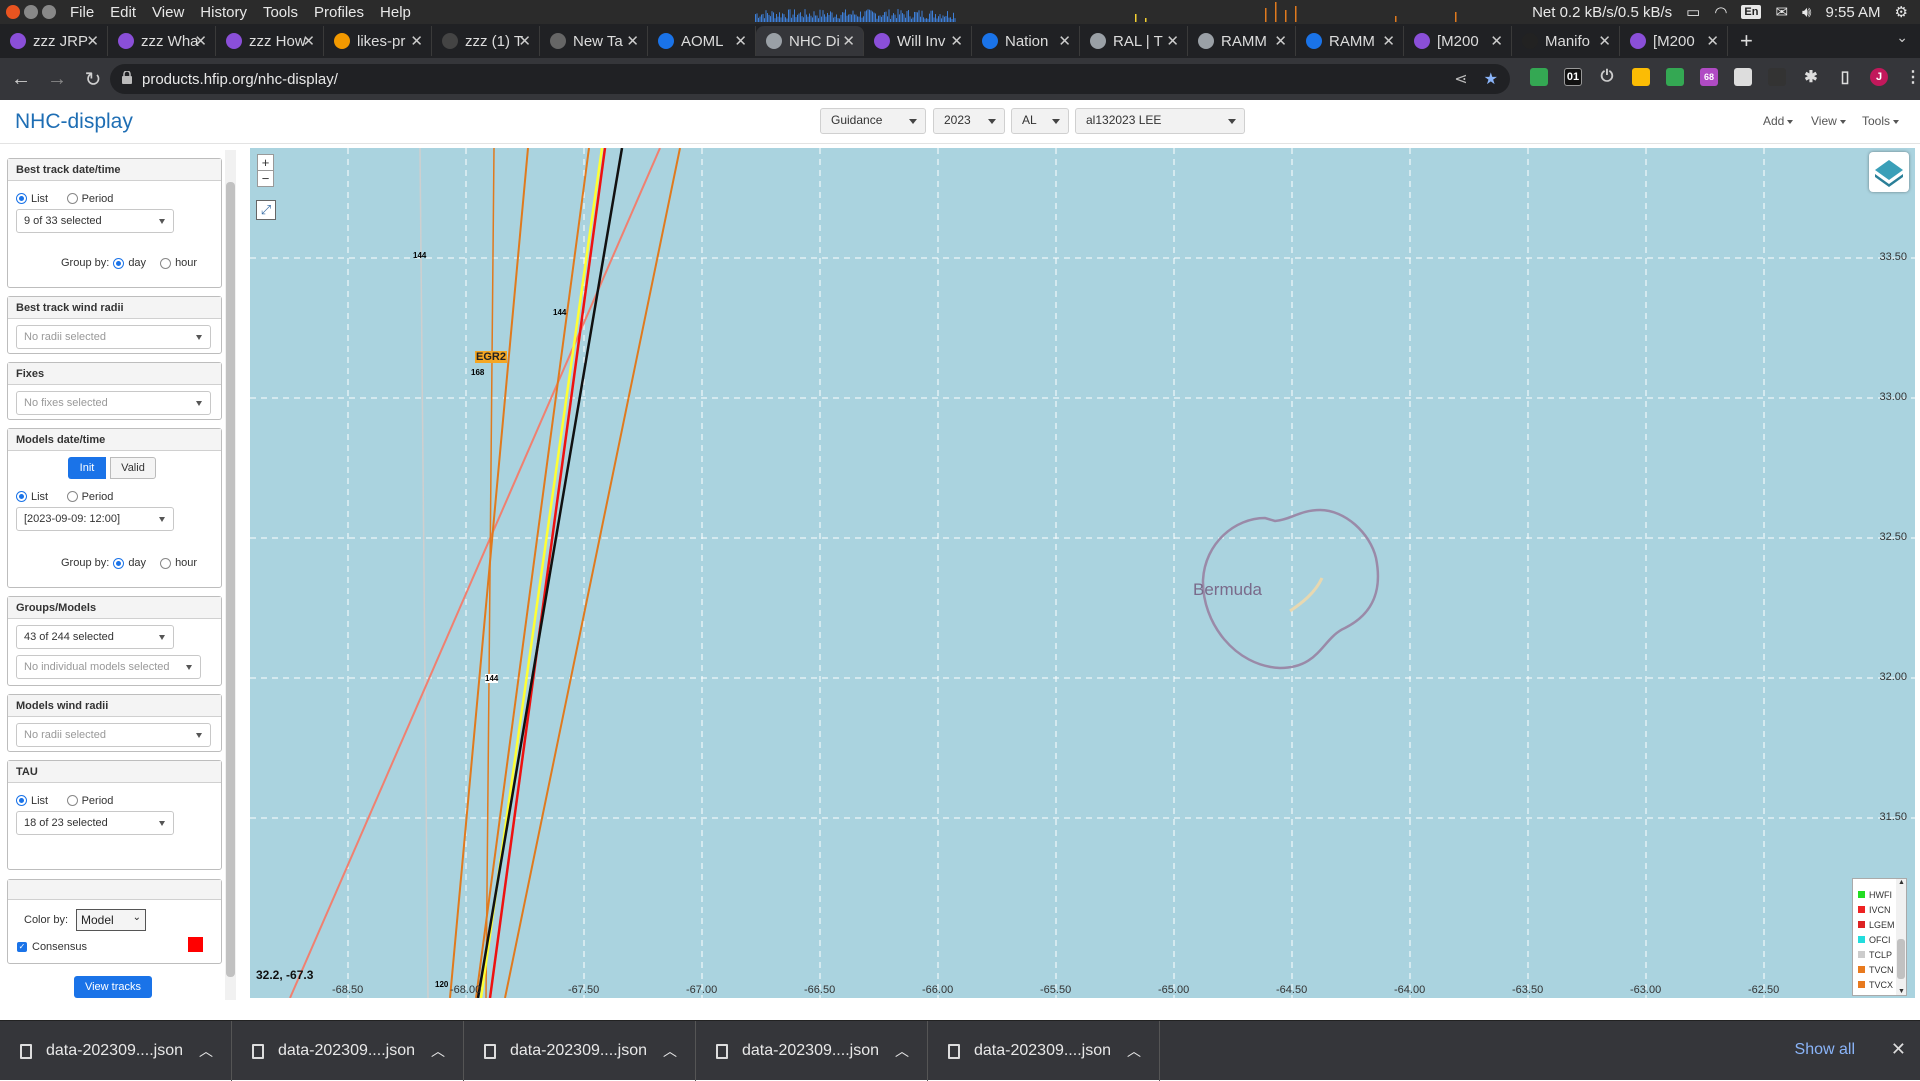 This screenshot has width=1920, height=1081. What do you see at coordinates (95, 221) in the screenshot?
I see `best-track-select: 9 of 33 selected` at bounding box center [95, 221].